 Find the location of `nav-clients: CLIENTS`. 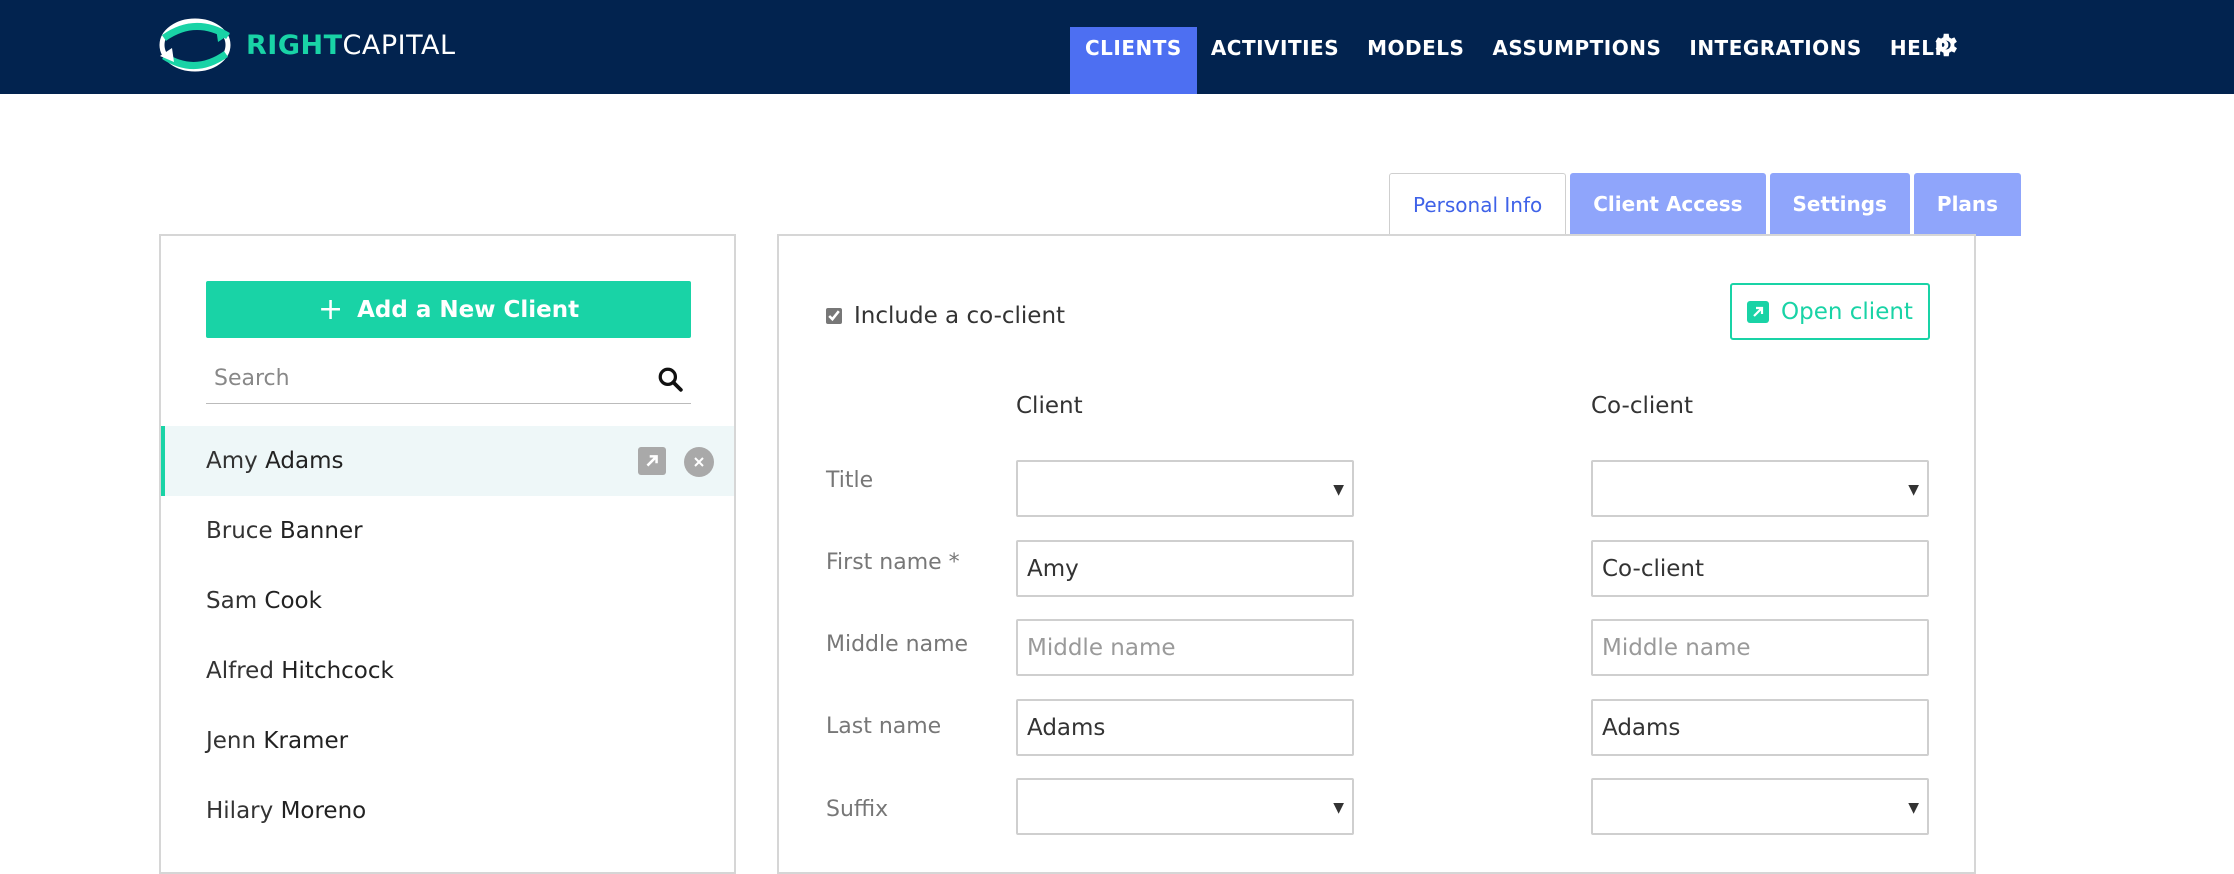

nav-clients: CLIENTS is located at coordinates (1133, 60).